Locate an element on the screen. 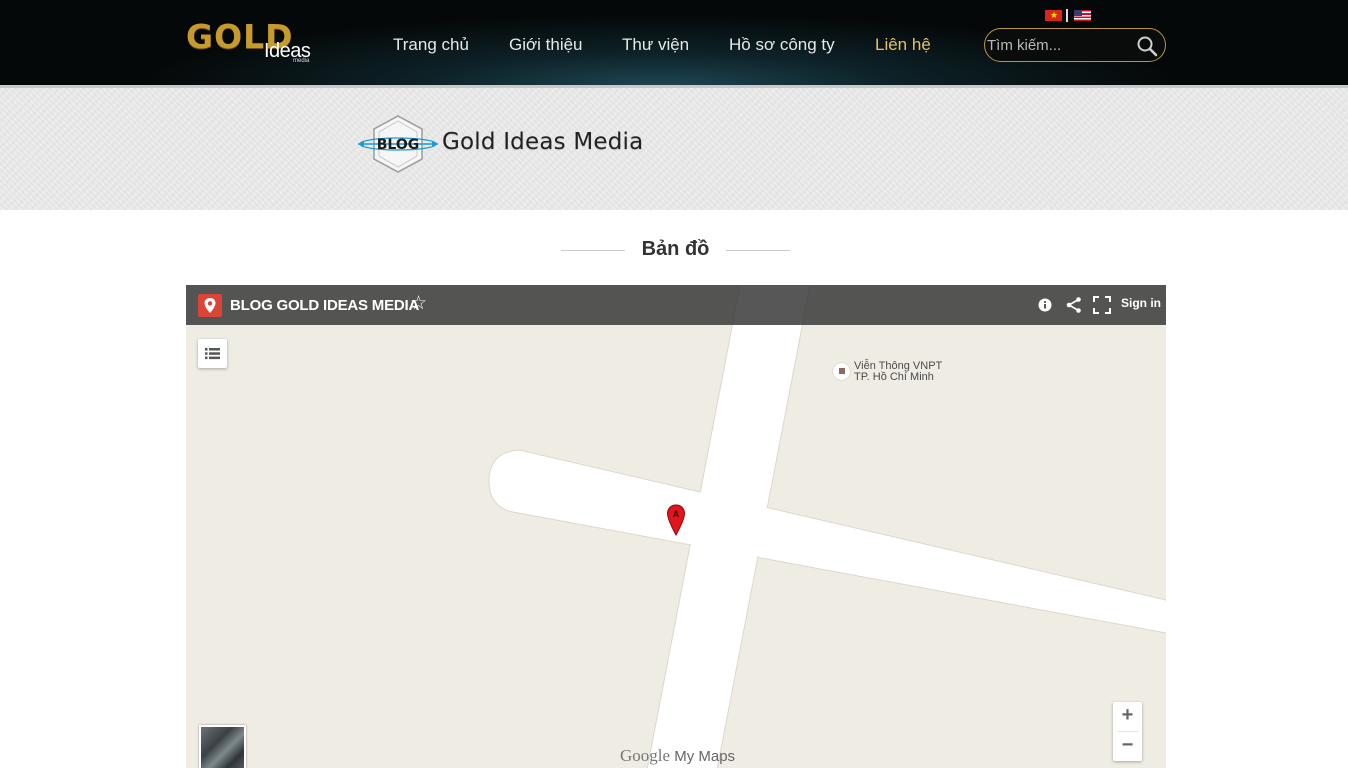 The height and width of the screenshot is (768, 1348). nav-item-home: Trang chủ is located at coordinates (431, 45).